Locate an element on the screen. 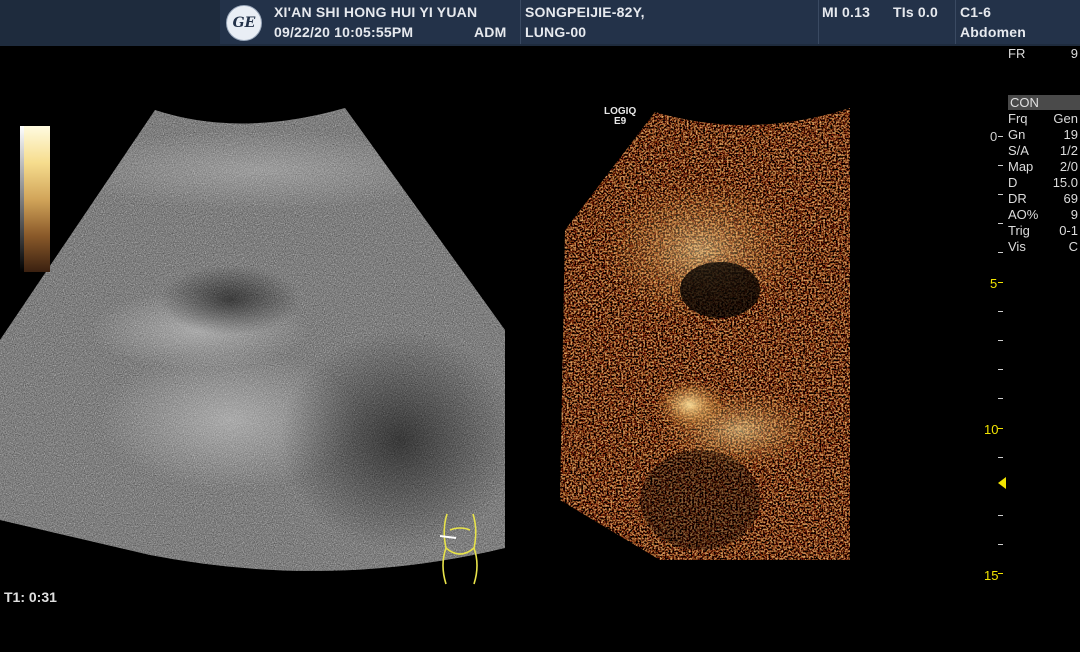  param-row: DR 69 is located at coordinates (1043, 199).